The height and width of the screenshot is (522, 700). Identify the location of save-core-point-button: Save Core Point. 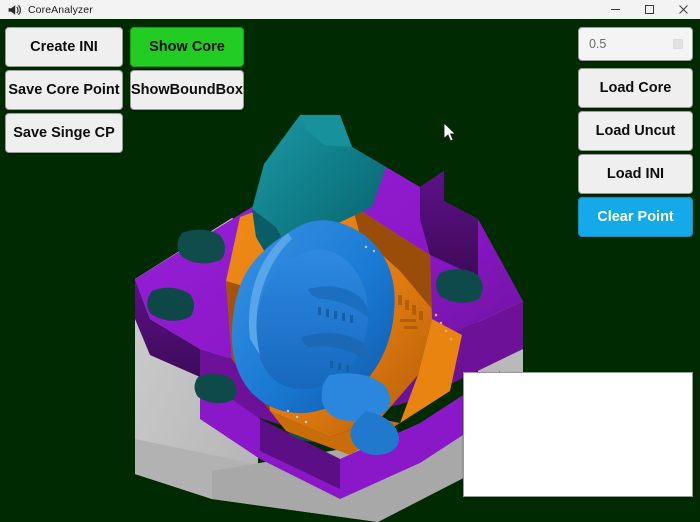
(64, 90).